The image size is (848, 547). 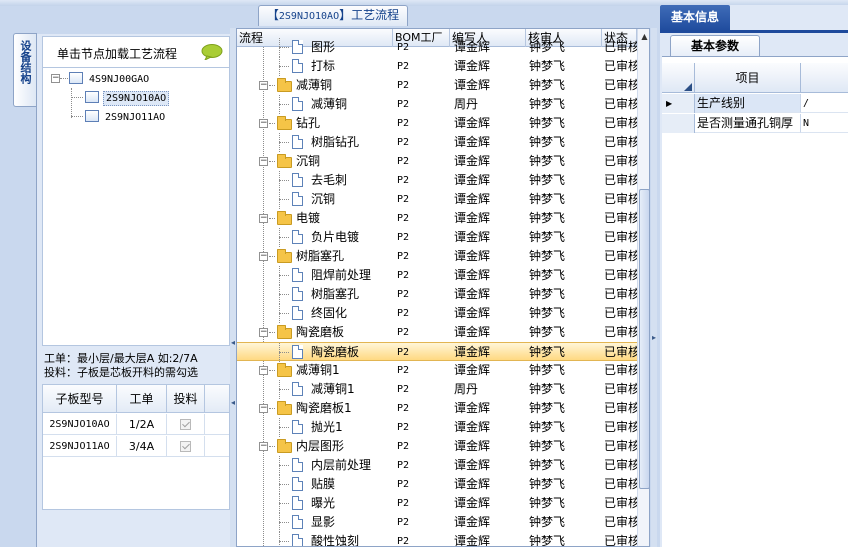 What do you see at coordinates (644, 339) in the screenshot?
I see `scroll-thumb` at bounding box center [644, 339].